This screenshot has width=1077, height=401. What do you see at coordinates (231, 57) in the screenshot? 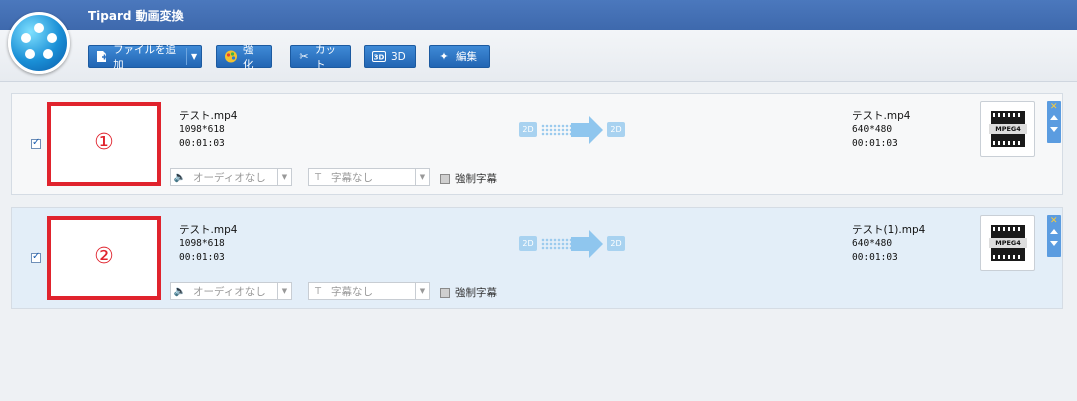
I see `palette-icon` at bounding box center [231, 57].